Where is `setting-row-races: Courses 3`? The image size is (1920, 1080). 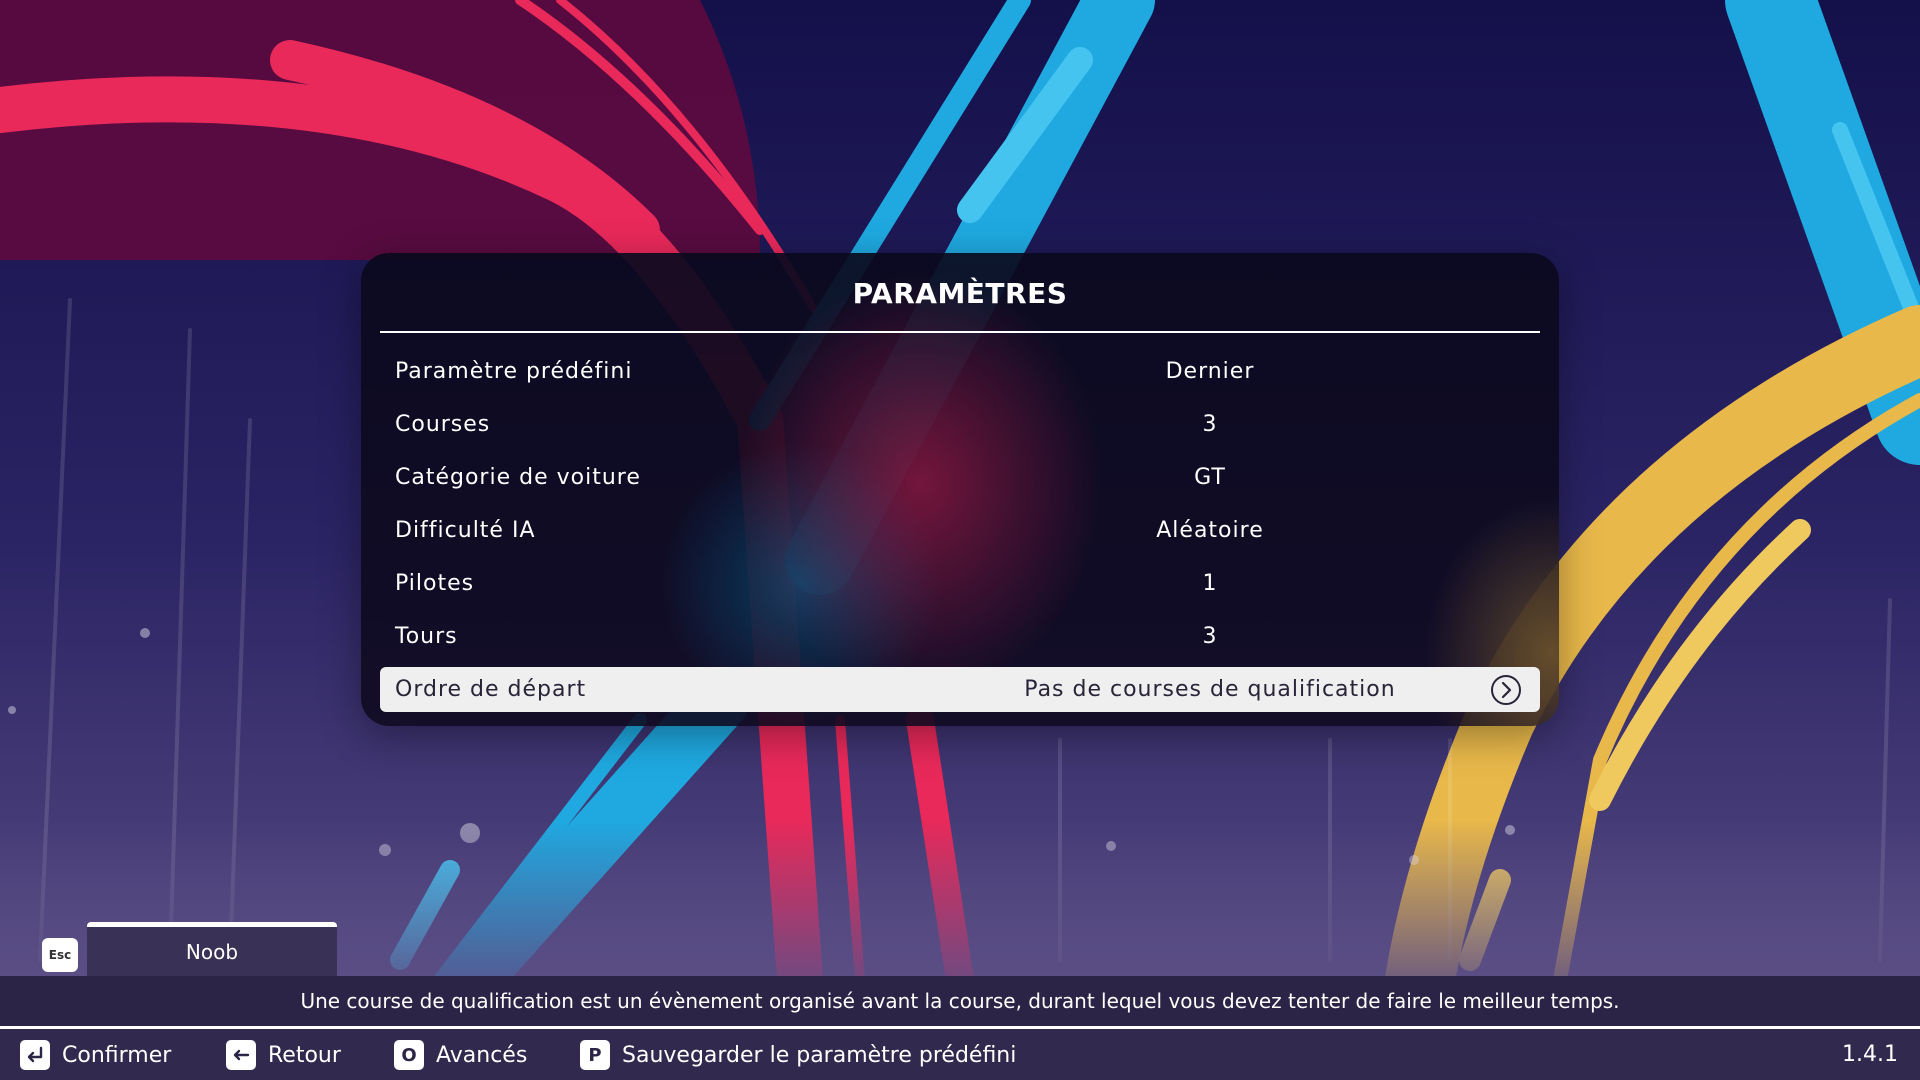
setting-row-races: Courses 3 is located at coordinates (960, 424).